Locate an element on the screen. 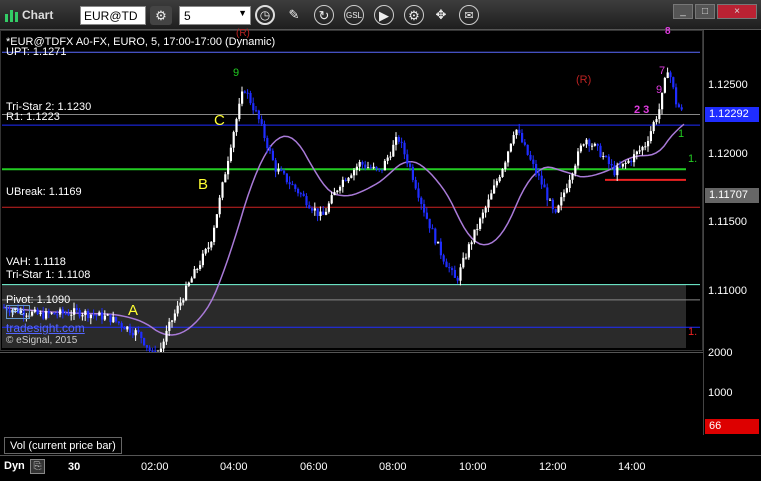  ma-price-tag: 1.11707 is located at coordinates (732, 195).